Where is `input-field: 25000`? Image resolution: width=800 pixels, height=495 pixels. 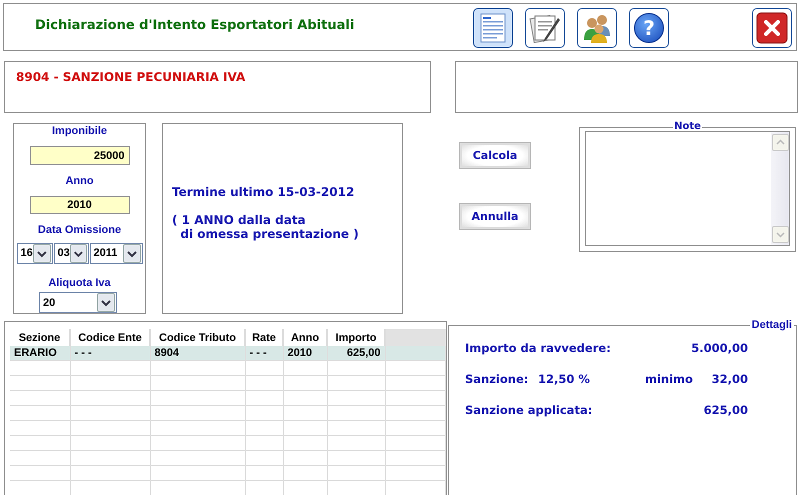 input-field: 25000 is located at coordinates (80, 155).